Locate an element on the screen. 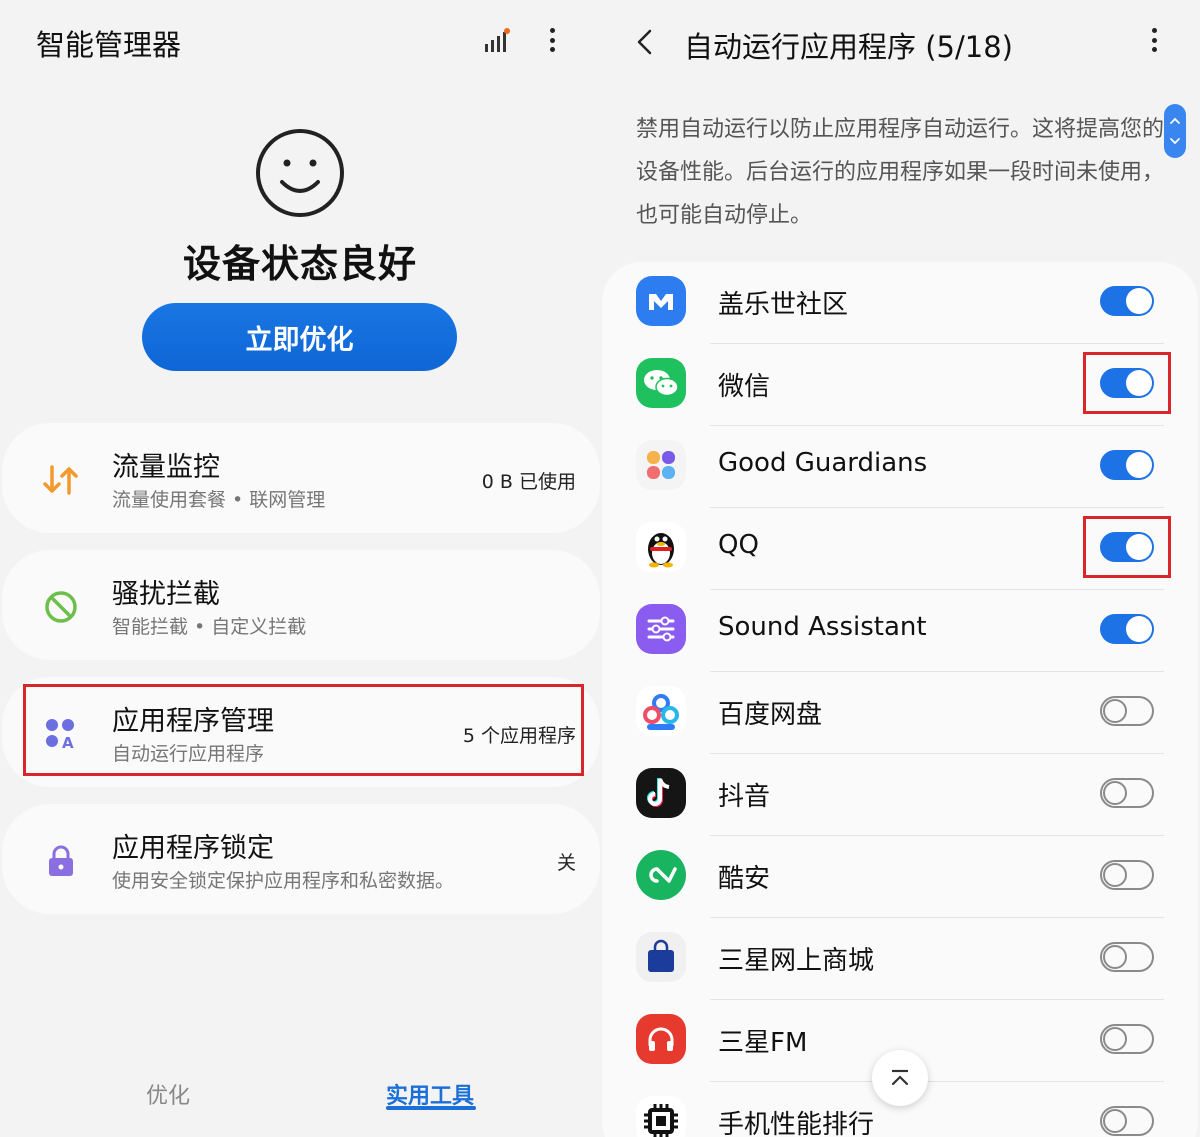  app-lock-card: 应用程序锁定 使用安全锁定保护应用程序和私密数据。 关 is located at coordinates (301, 859).